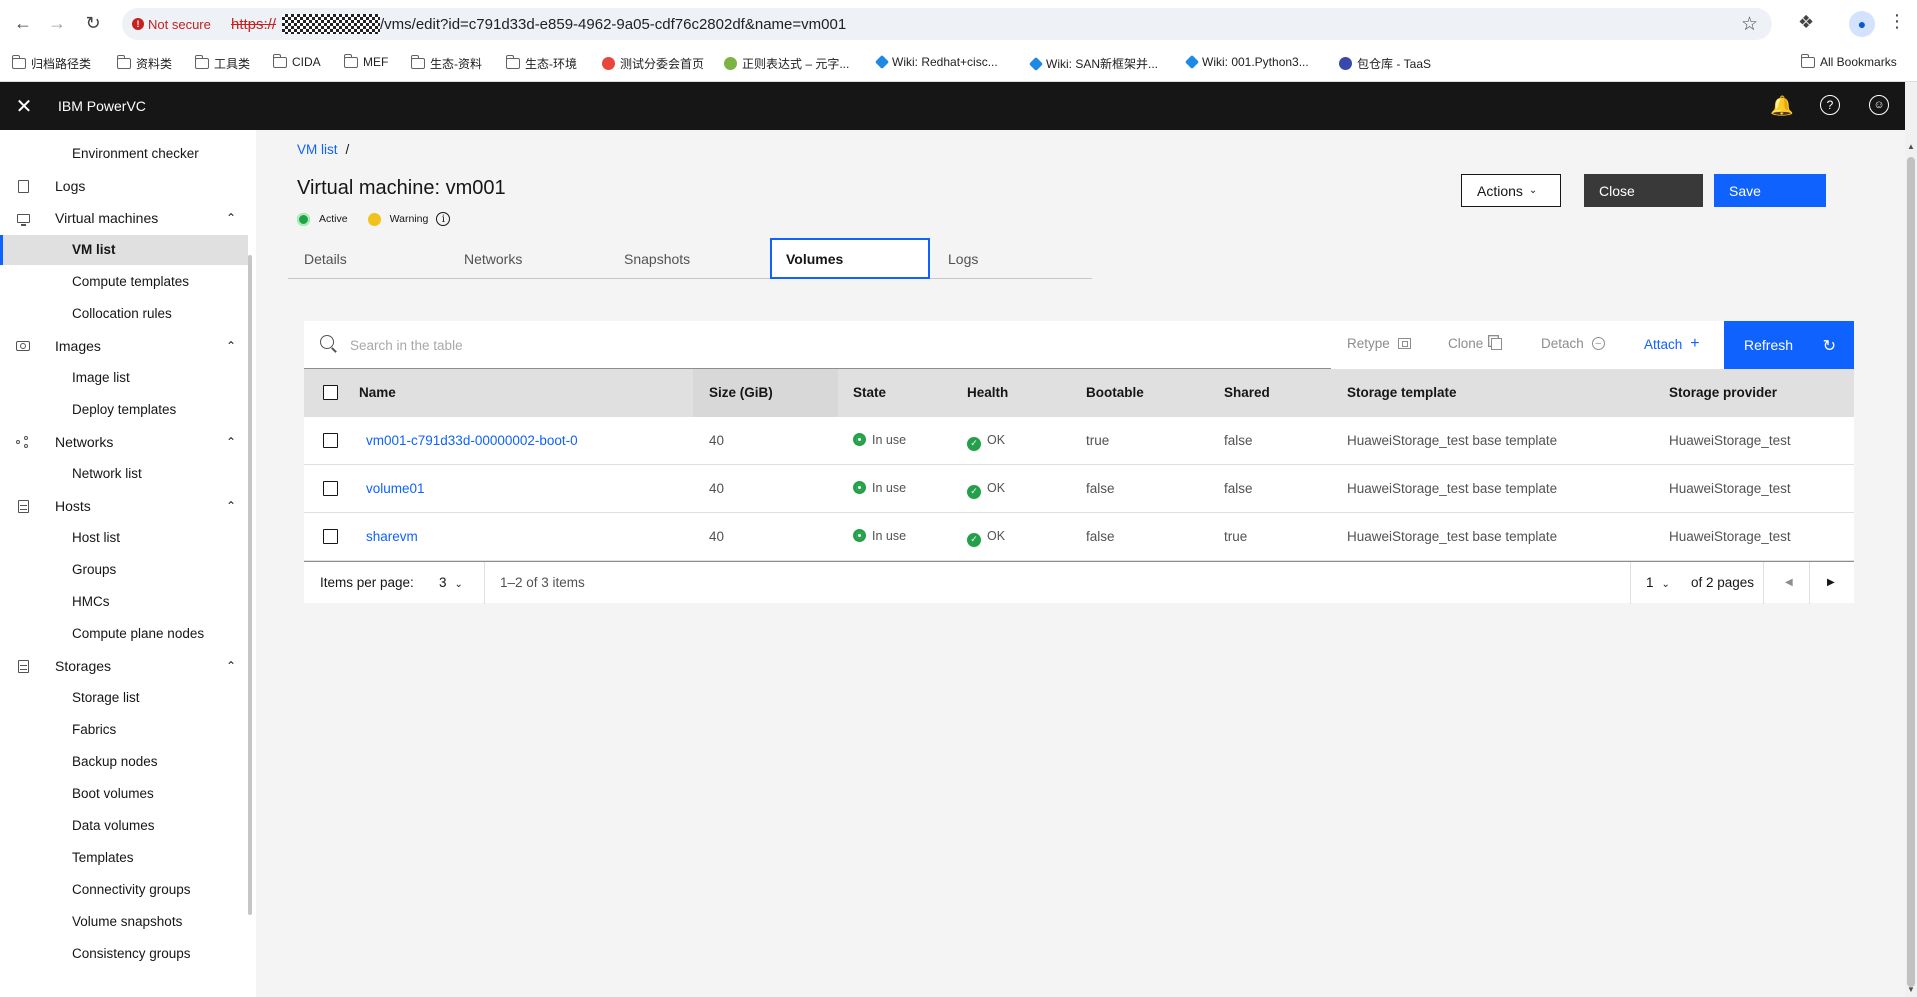 The image size is (1917, 997). Describe the element at coordinates (443, 219) in the screenshot. I see `info-icon: i` at that location.